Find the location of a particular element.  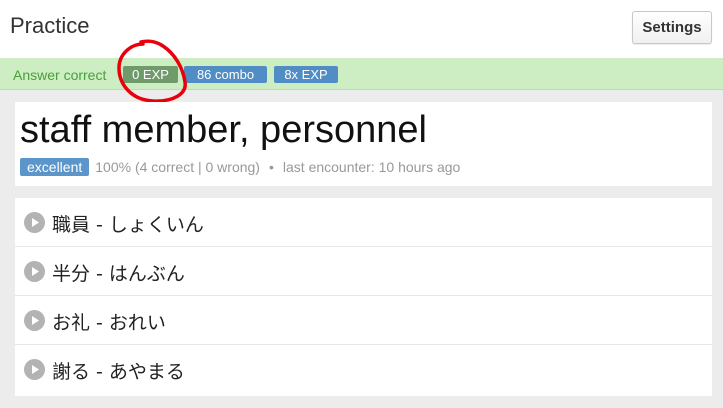

last-encounter: last encounter: 10 hours ago is located at coordinates (371, 167).